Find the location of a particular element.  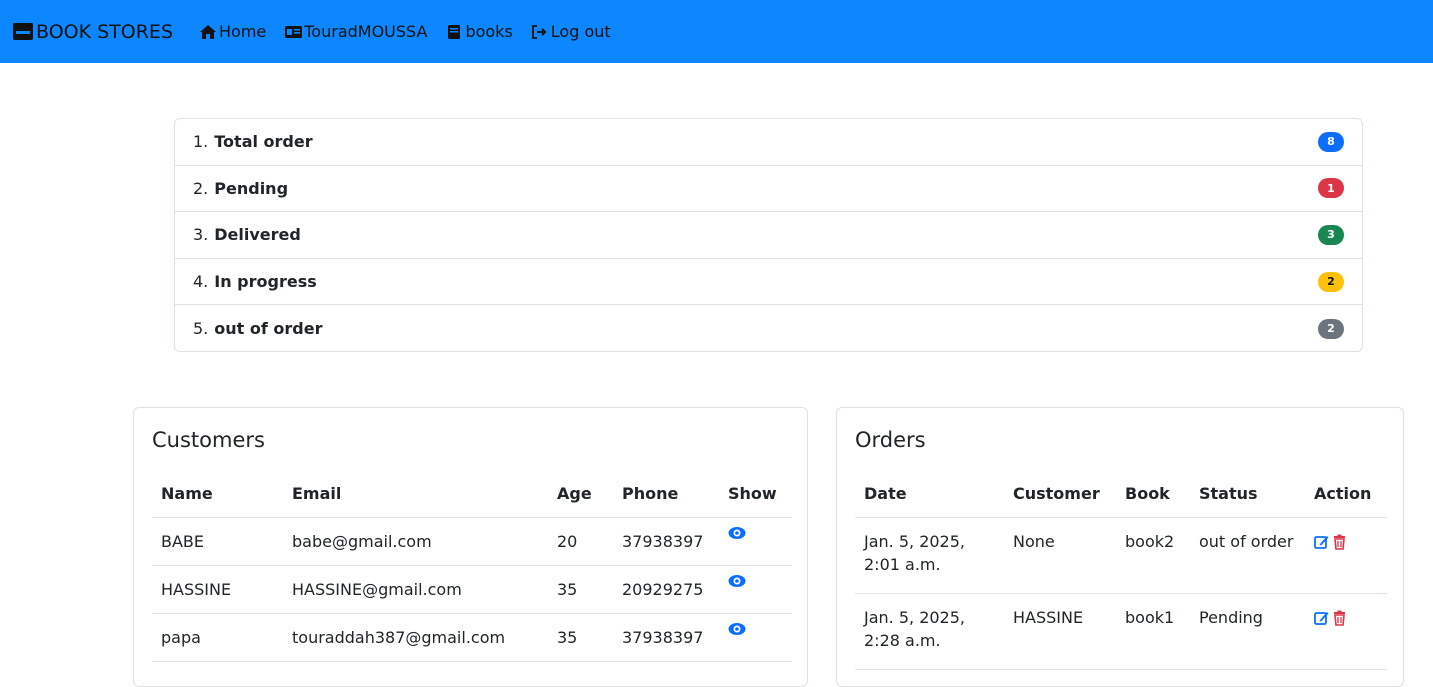

table-header-row: Date Customer Book Status Action is located at coordinates (1121, 494).